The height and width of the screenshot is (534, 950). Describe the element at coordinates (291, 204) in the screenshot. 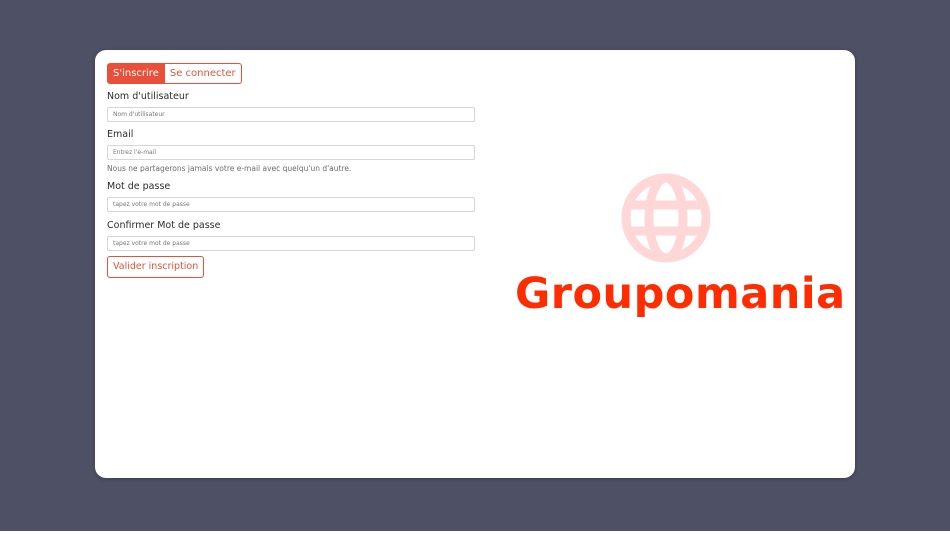

I see `password-input` at that location.